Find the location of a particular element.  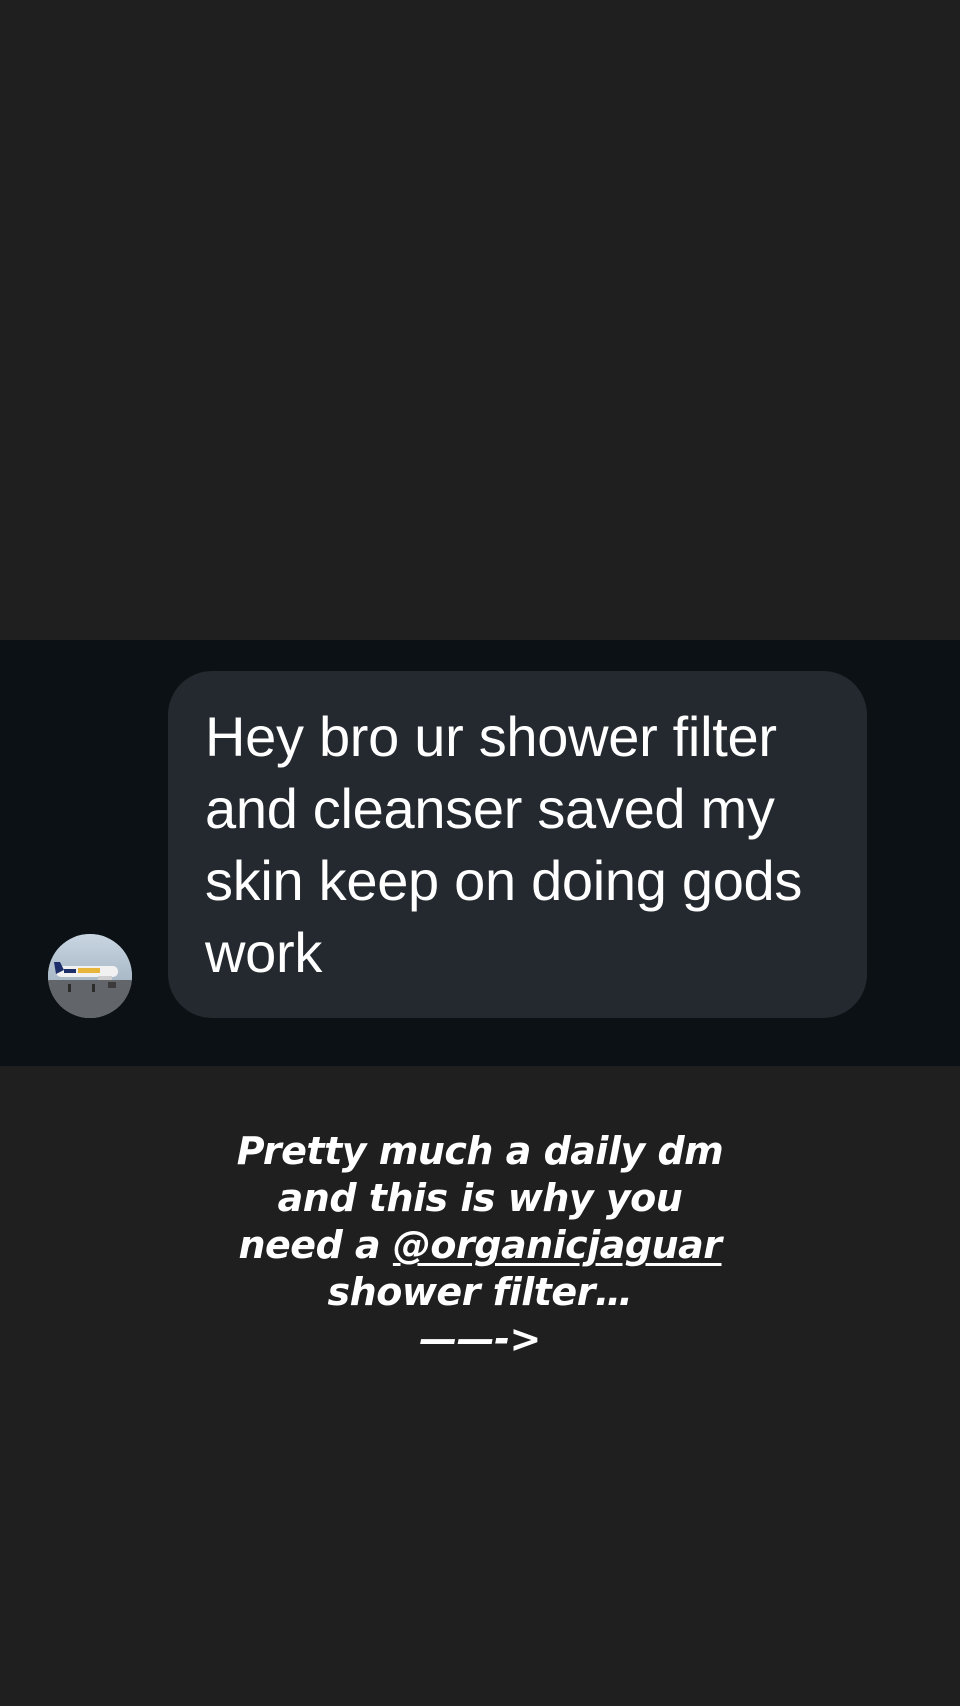

caption-line-3-prefix: need a is located at coordinates (315, 1245).